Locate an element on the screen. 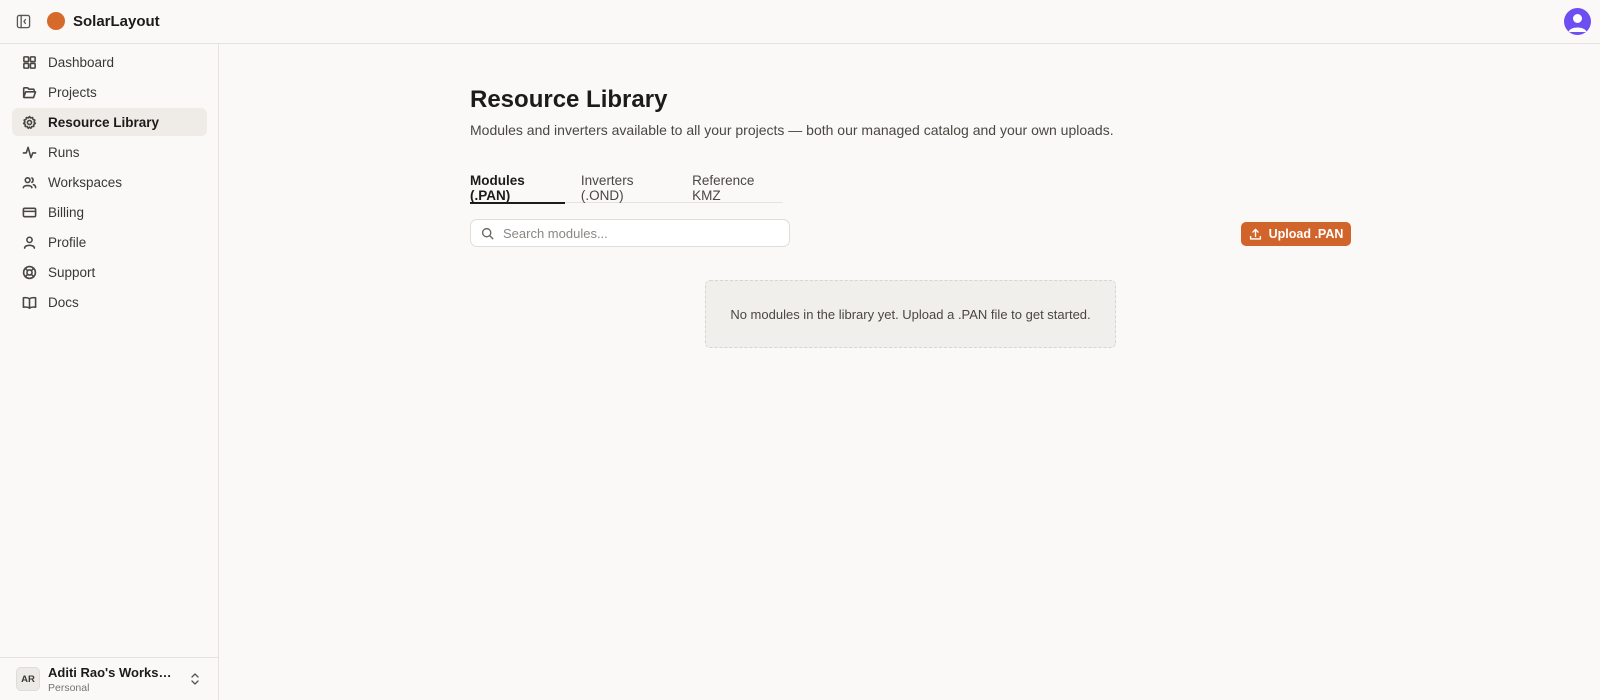 This screenshot has height=700, width=1600. tab-inverters: Inverters (.OND) is located at coordinates (628, 187).